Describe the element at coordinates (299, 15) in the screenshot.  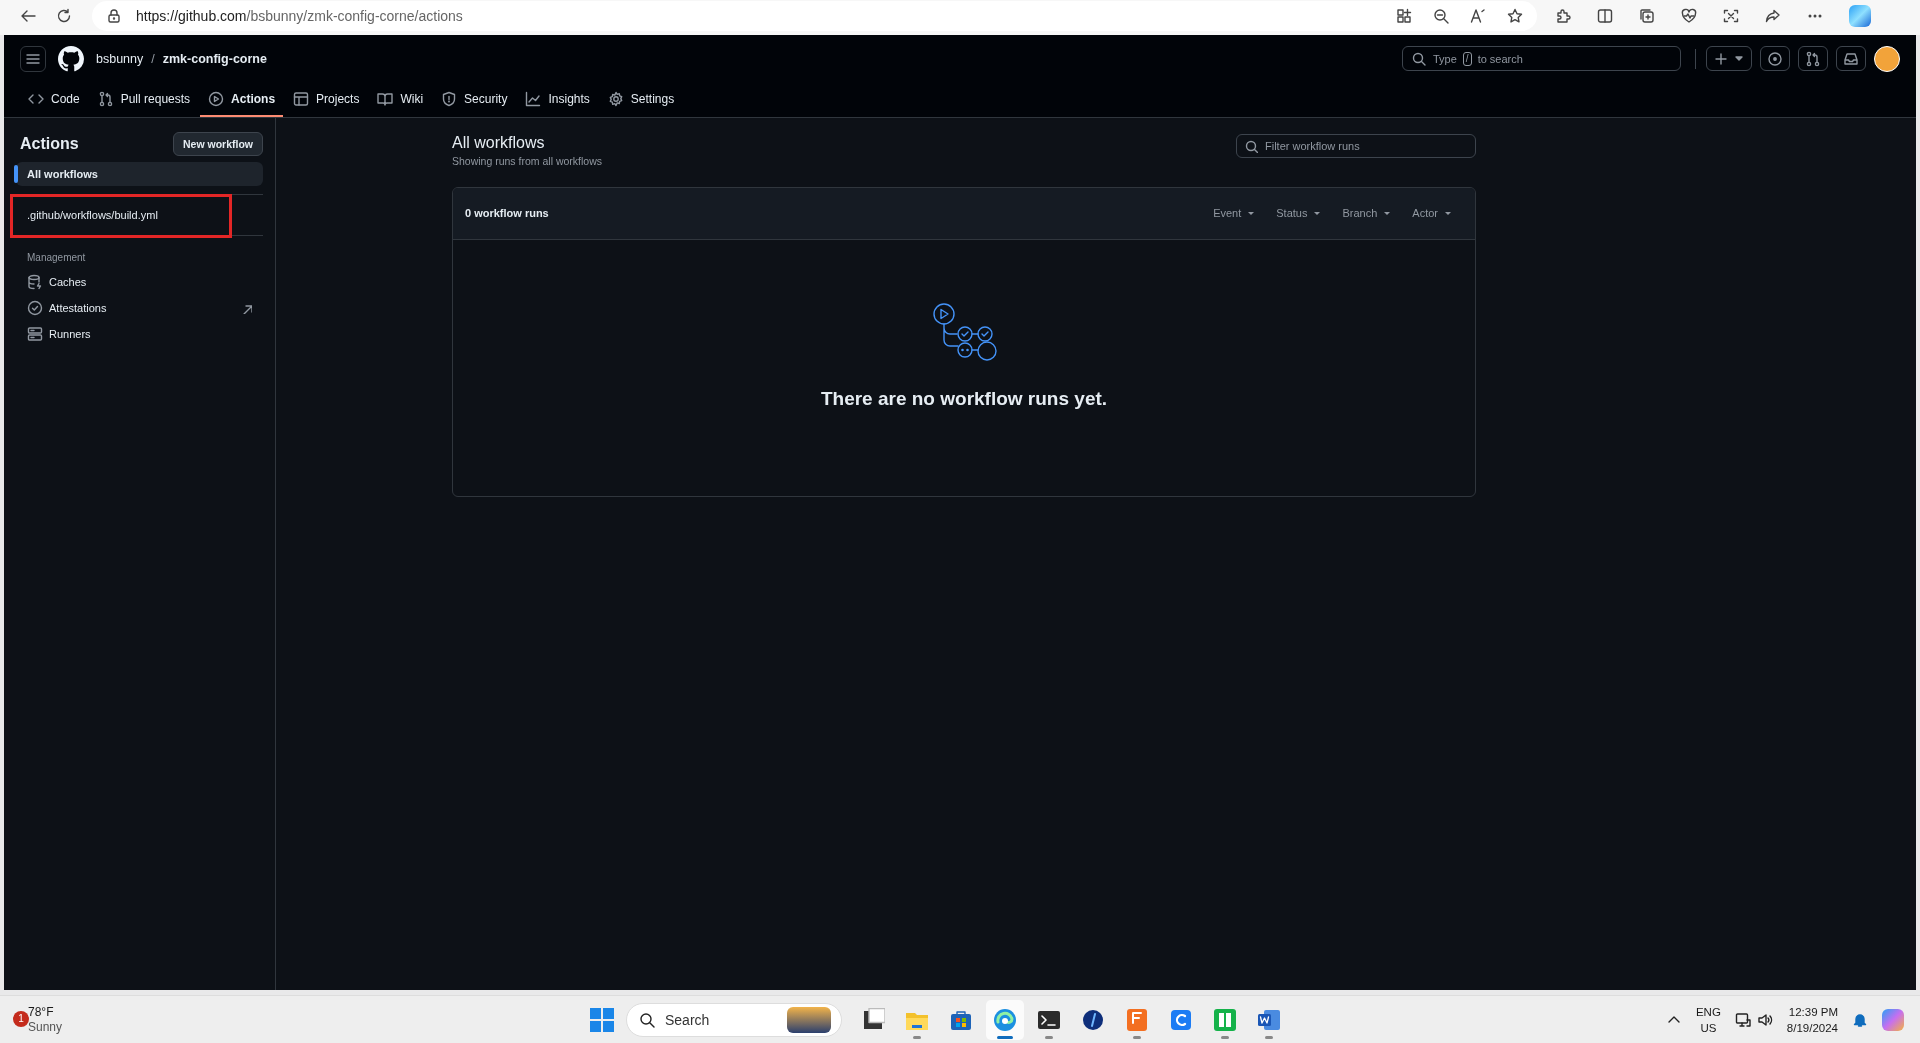
I see `url-text: https://github.com/bsbunny/zmk-config-corne/actions` at that location.